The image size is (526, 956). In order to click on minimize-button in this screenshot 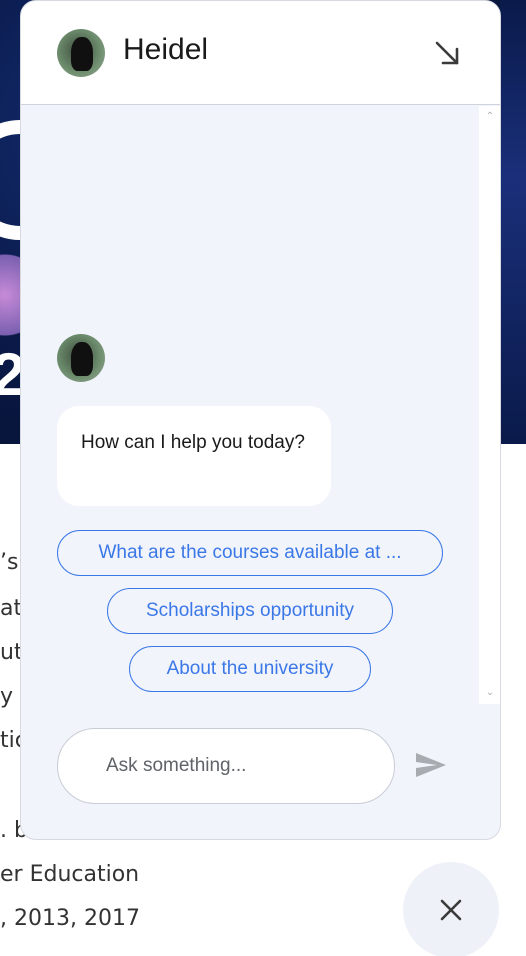, I will do `click(447, 53)`.